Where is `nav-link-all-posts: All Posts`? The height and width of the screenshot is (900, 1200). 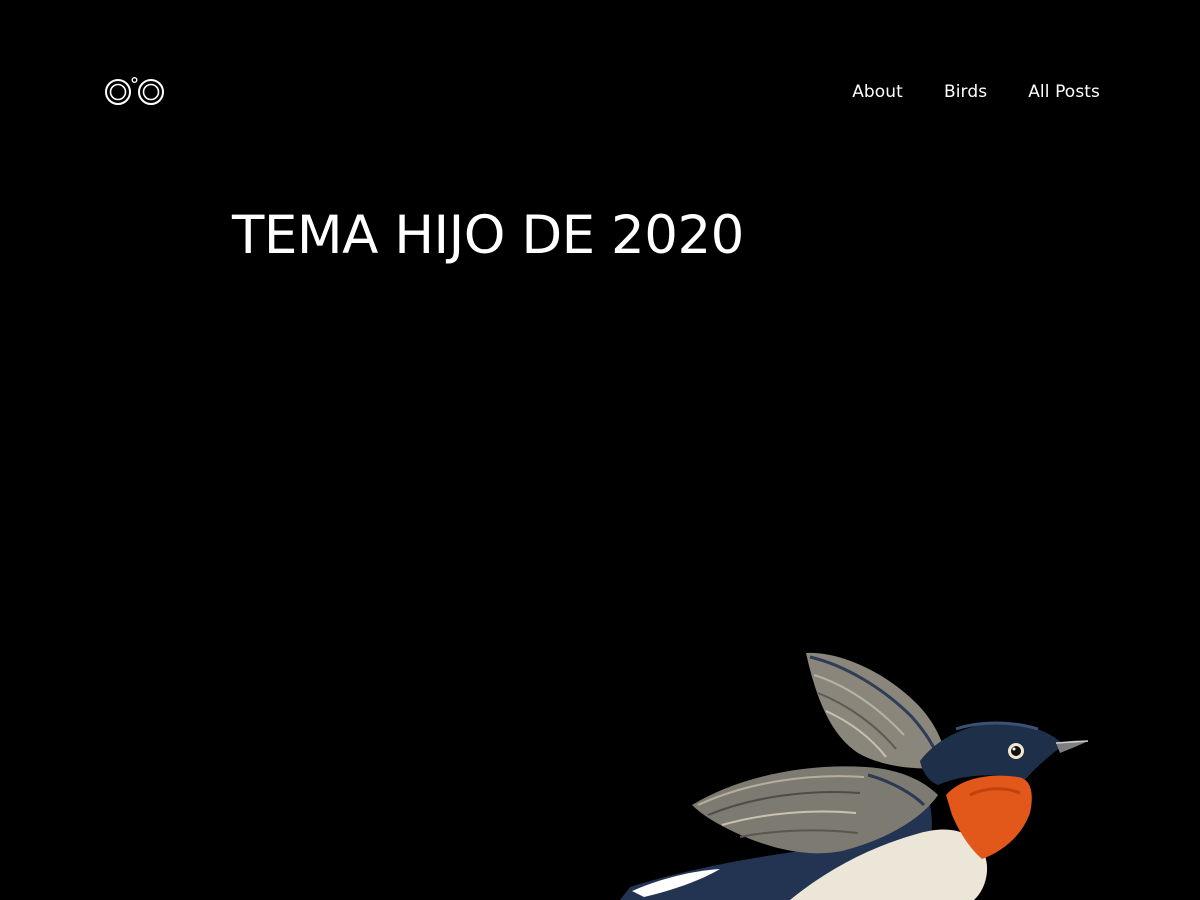 nav-link-all-posts: All Posts is located at coordinates (1064, 92).